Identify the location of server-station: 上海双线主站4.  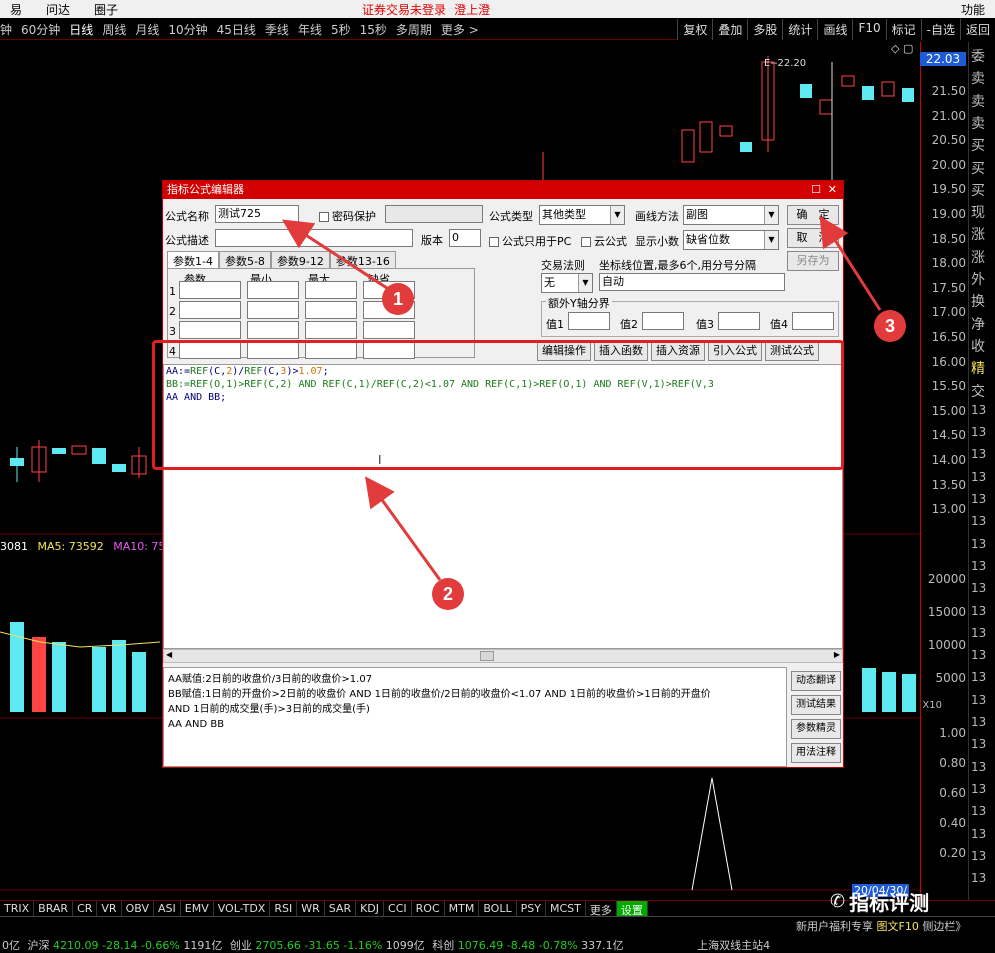
(733, 945).